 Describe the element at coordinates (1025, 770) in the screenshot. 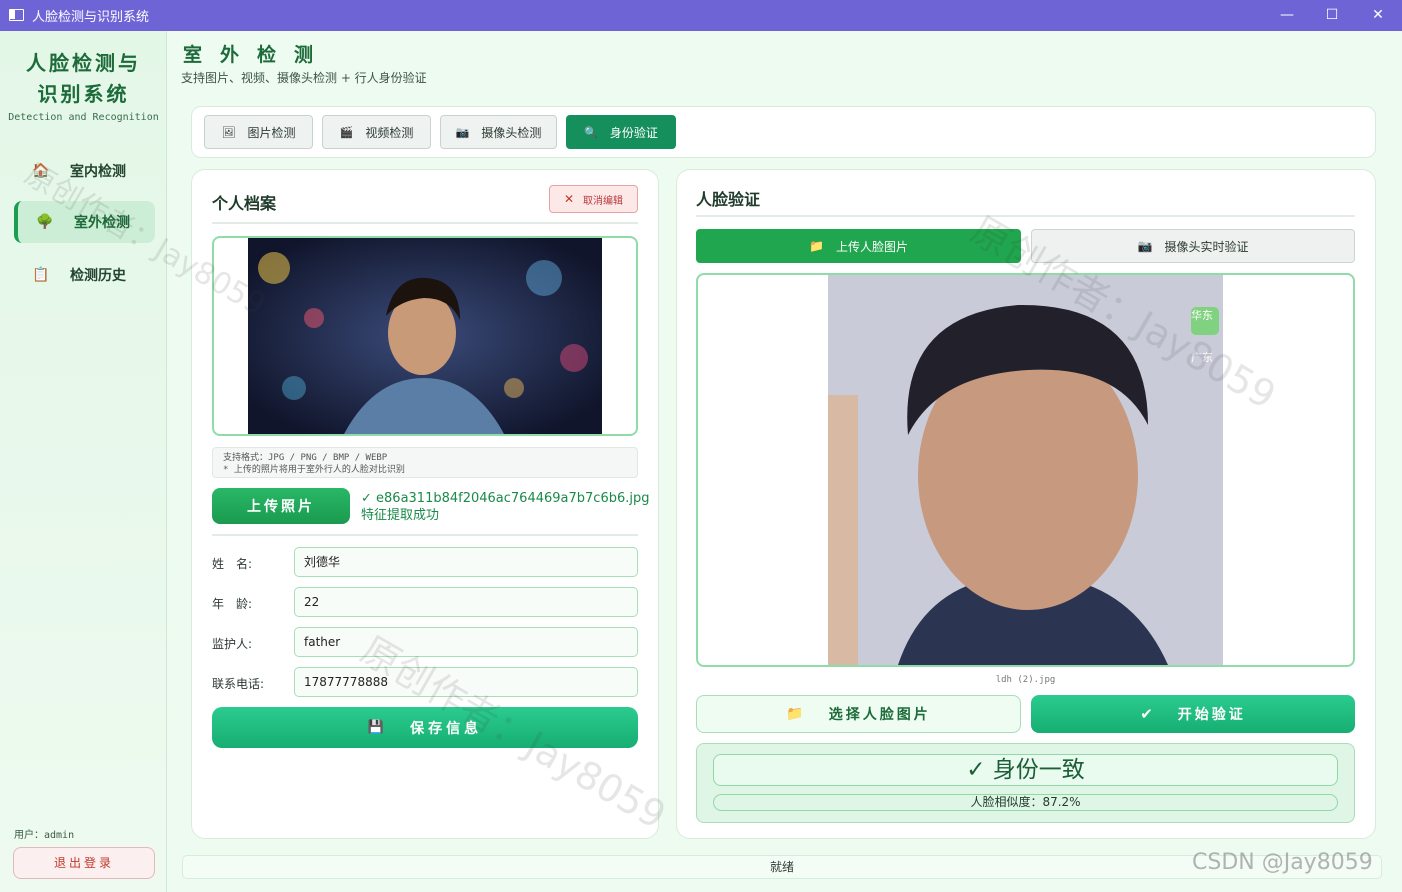

I see `verify-result-text: ✓ 身份一致` at that location.